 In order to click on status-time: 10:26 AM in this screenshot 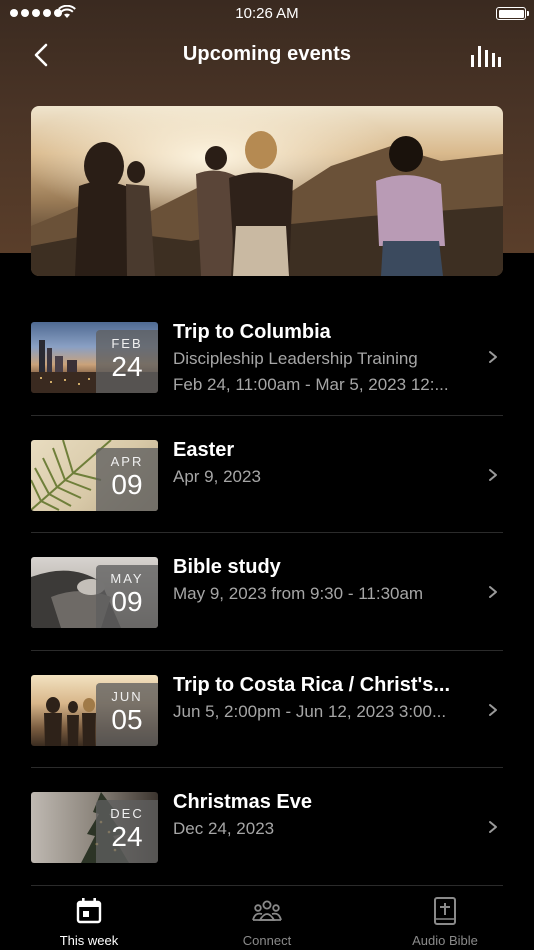, I will do `click(267, 13)`.